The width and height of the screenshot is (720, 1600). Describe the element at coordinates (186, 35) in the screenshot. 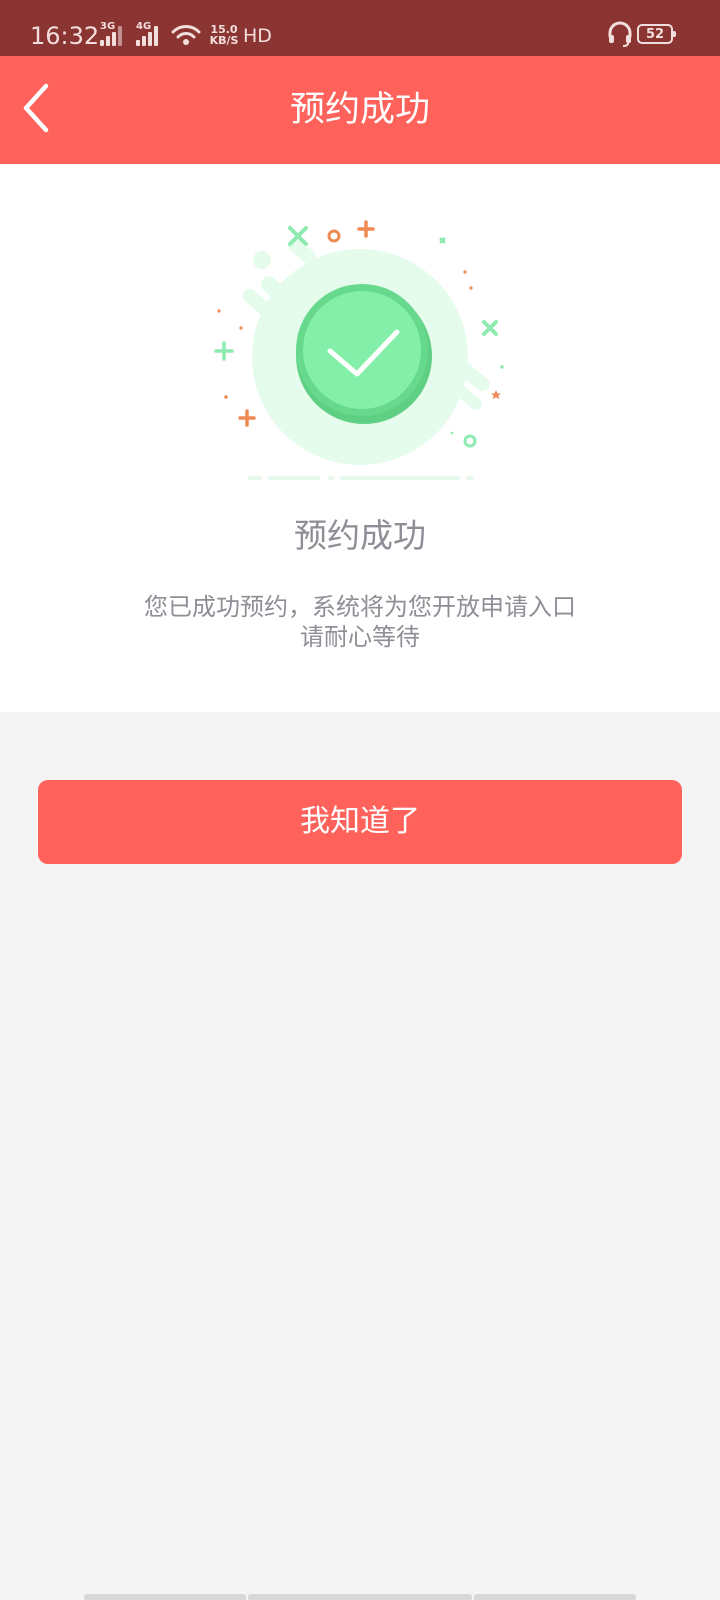

I see `wifi-icon` at that location.